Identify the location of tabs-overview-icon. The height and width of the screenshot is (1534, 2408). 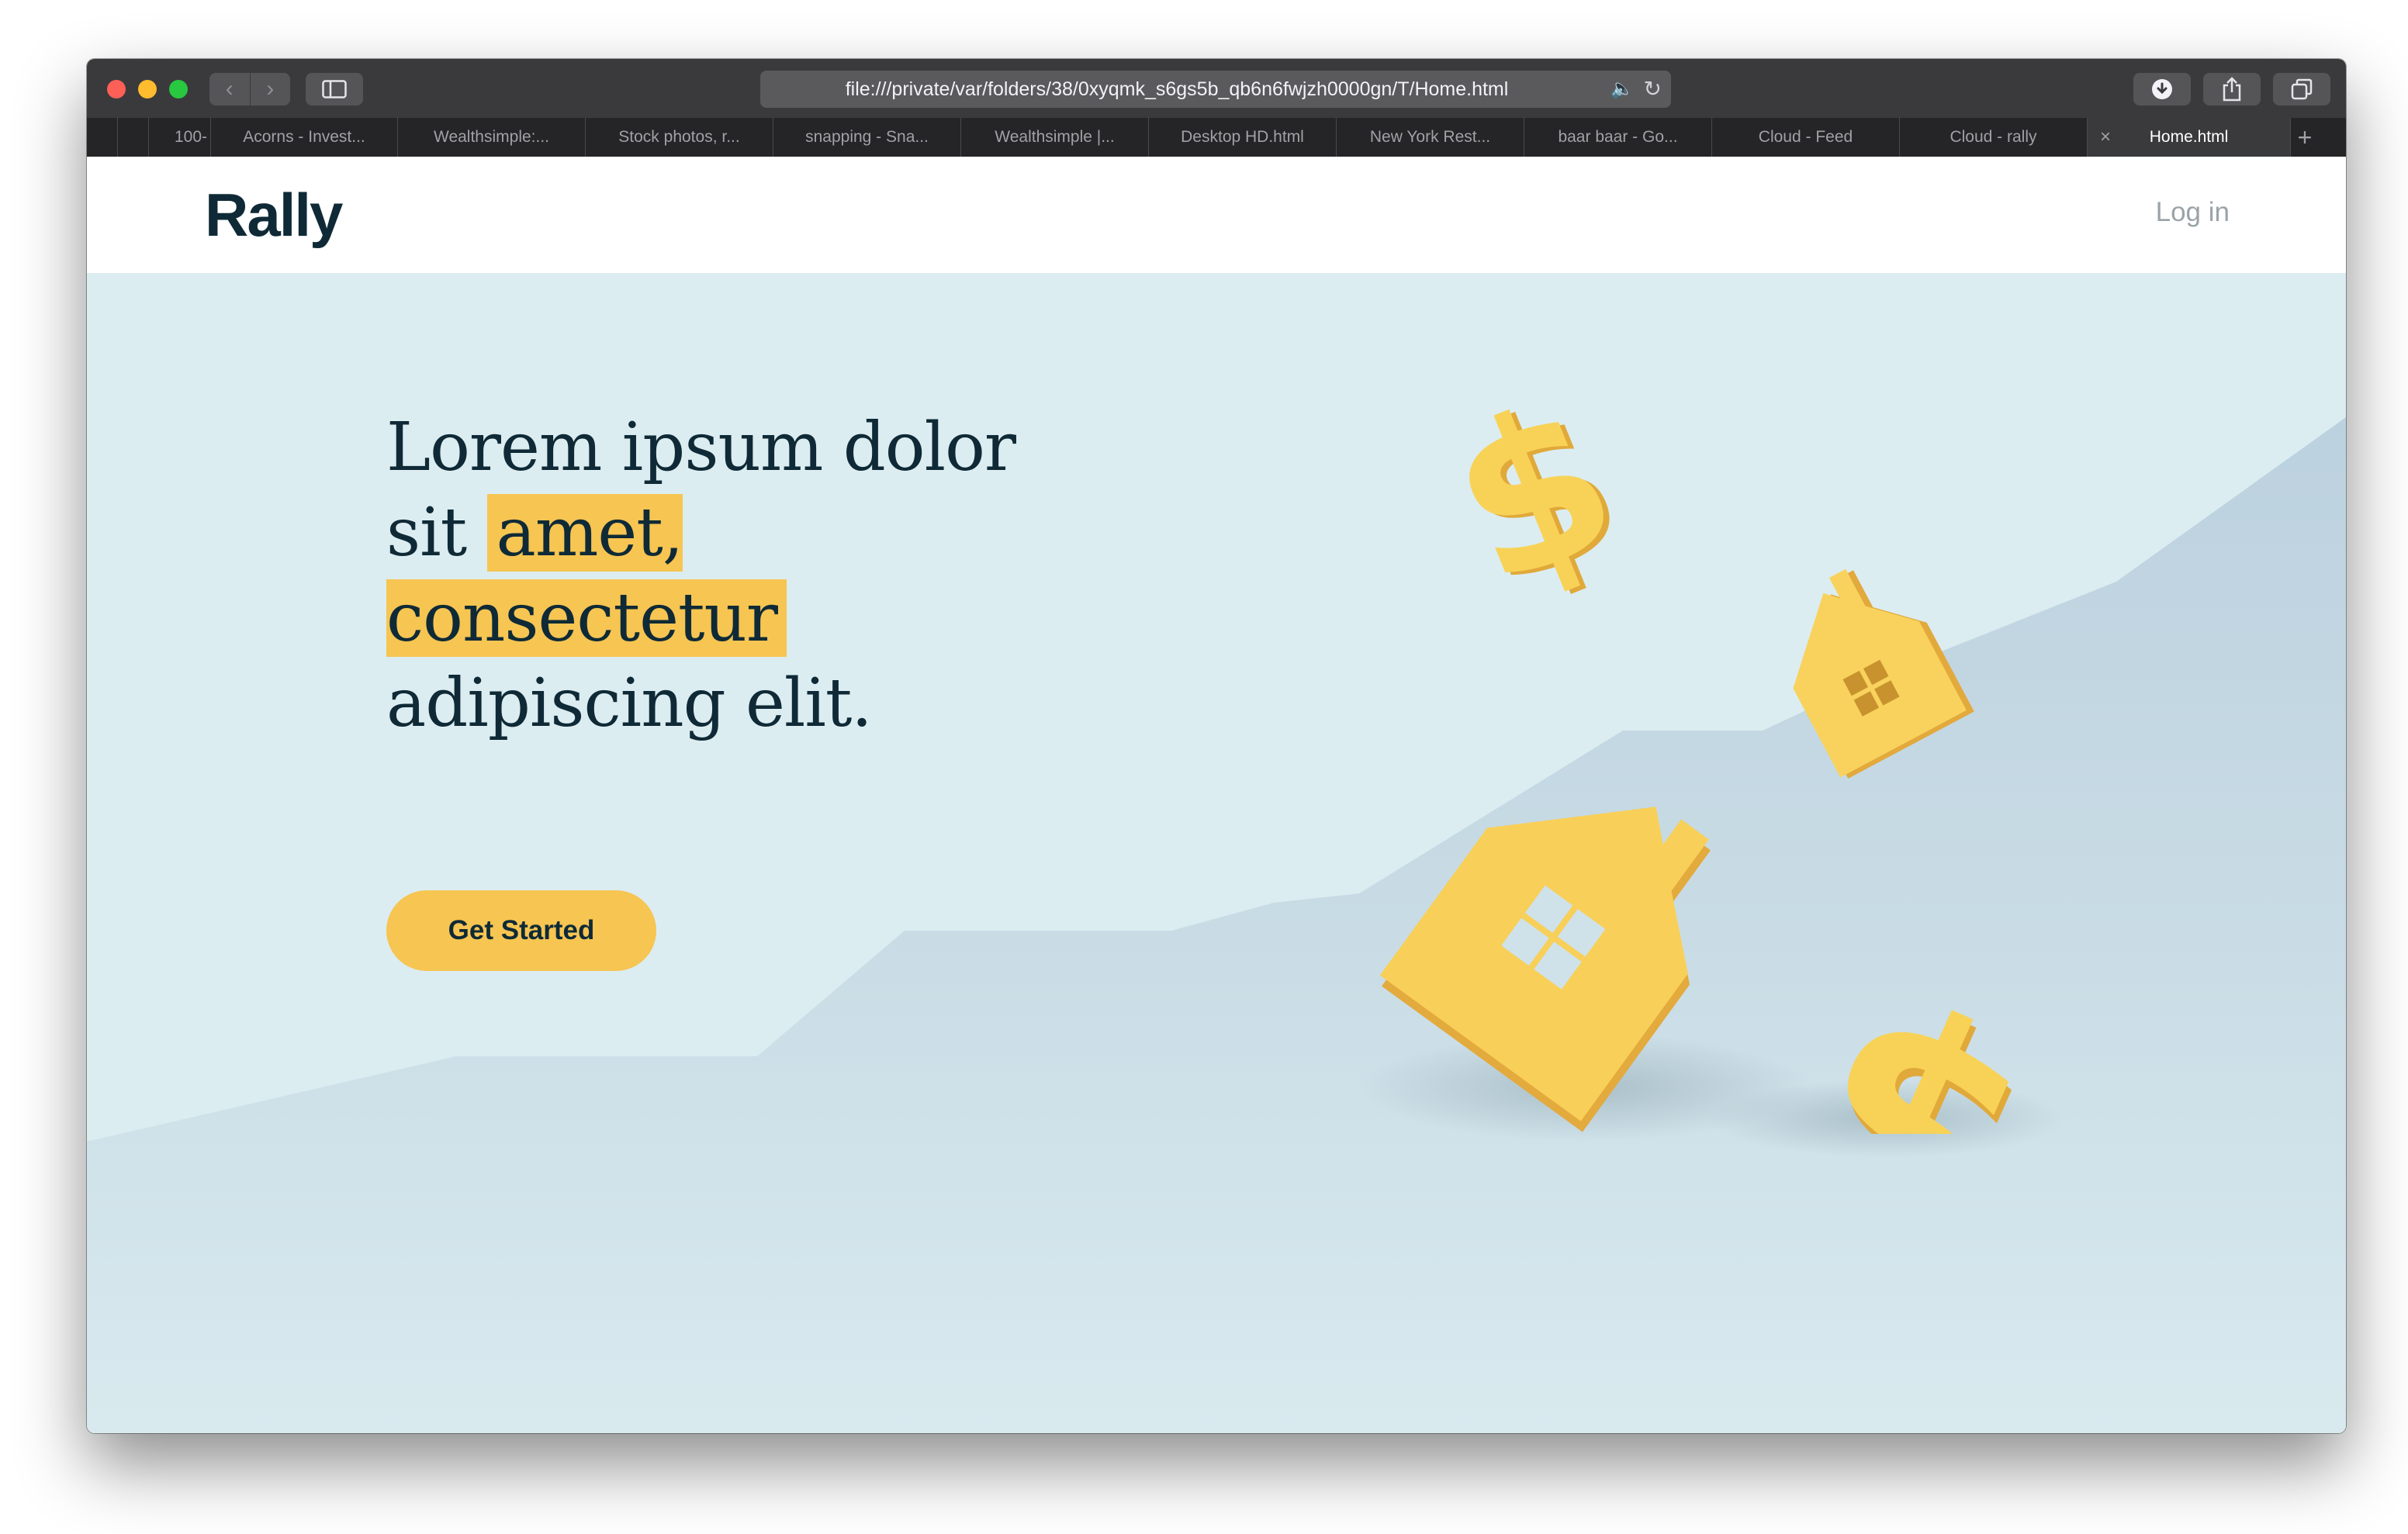
(2302, 89).